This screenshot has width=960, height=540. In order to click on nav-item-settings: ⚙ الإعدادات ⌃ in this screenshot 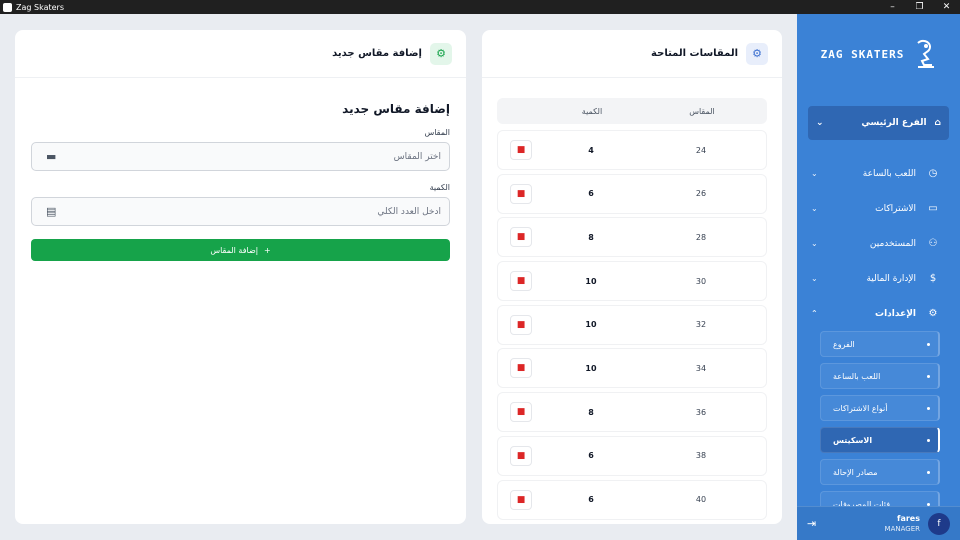, I will do `click(878, 313)`.